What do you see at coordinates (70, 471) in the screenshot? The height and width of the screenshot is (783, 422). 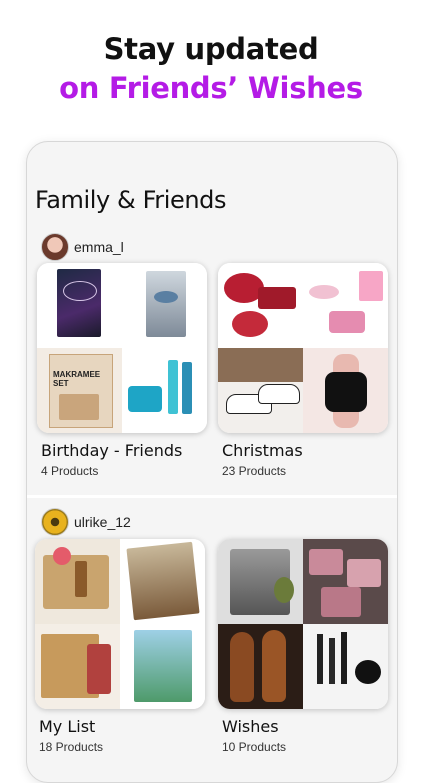 I see `wishlist-product-count: 4 Products` at bounding box center [70, 471].